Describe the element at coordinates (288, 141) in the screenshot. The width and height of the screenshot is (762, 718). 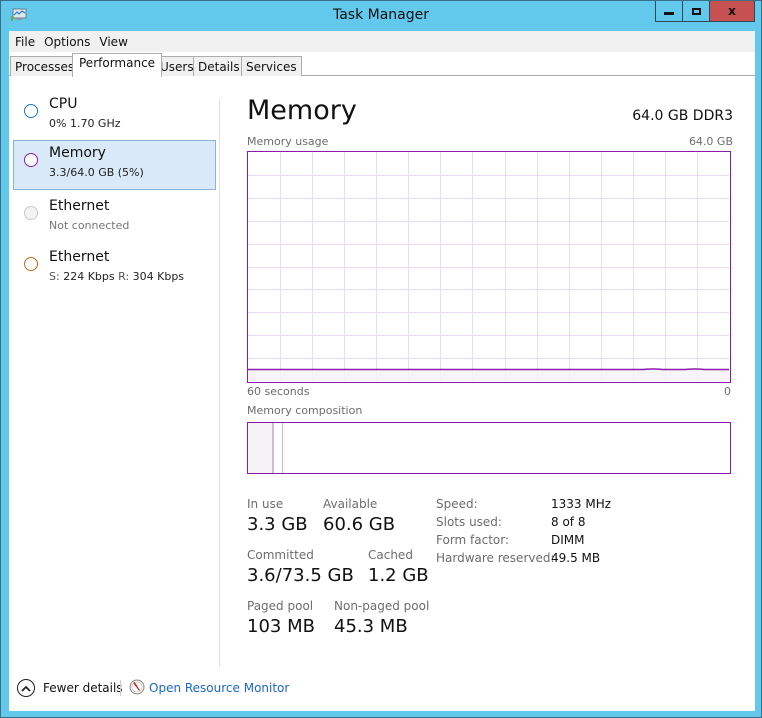
I see `usage-caption: Memory usage` at that location.